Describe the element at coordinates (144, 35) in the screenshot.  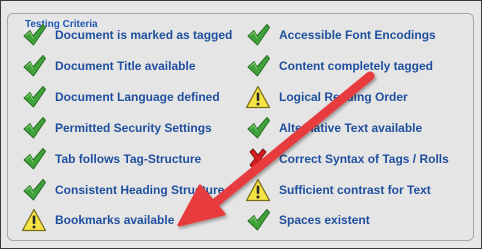
I see `criterion-label: Document is marked as tagged` at that location.